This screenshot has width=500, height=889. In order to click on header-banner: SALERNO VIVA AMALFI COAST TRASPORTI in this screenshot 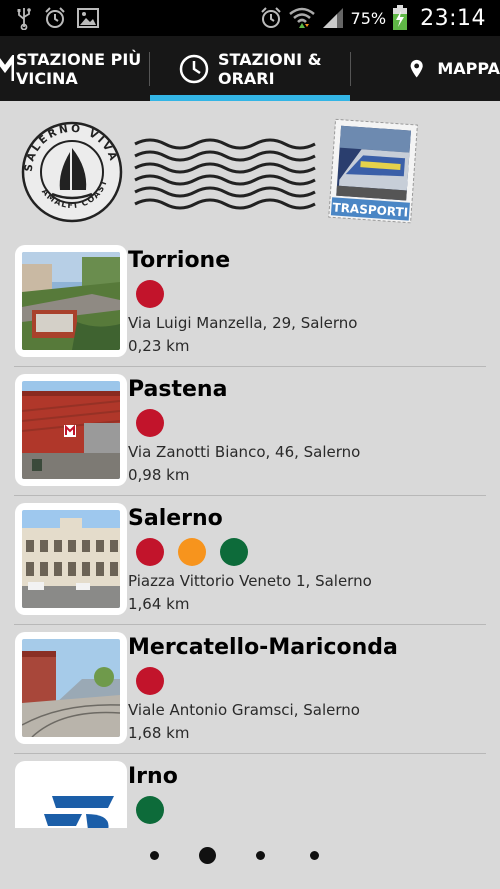, I will do `click(250, 171)`.